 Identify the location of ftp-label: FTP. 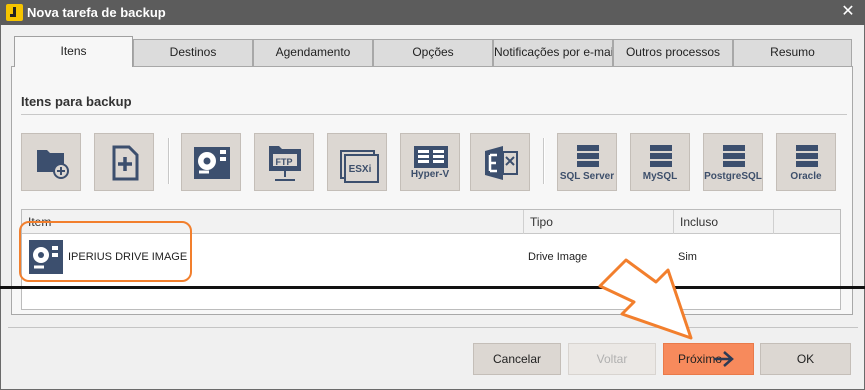
(284, 162).